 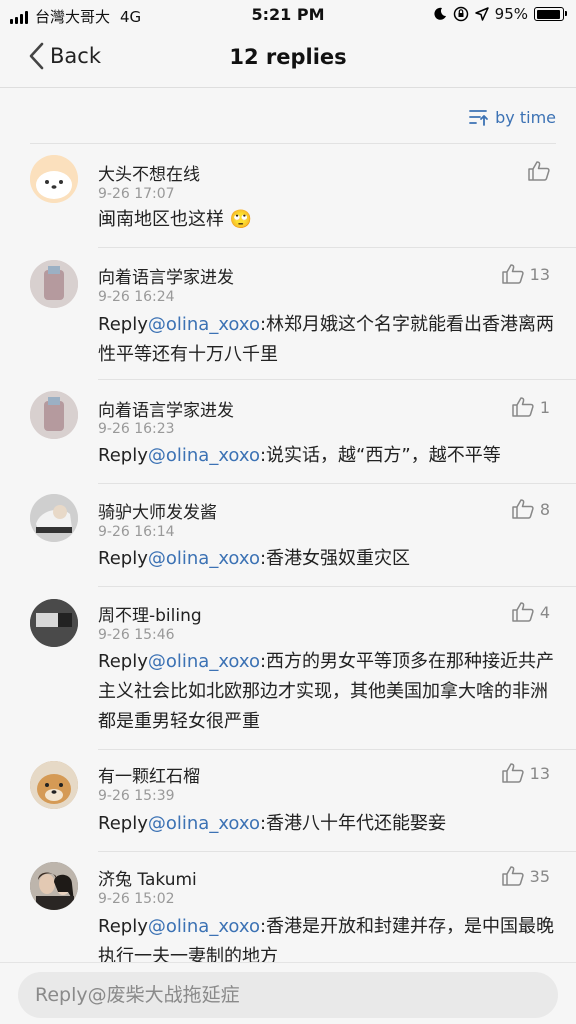 What do you see at coordinates (539, 876) in the screenshot?
I see `like-count: 35` at bounding box center [539, 876].